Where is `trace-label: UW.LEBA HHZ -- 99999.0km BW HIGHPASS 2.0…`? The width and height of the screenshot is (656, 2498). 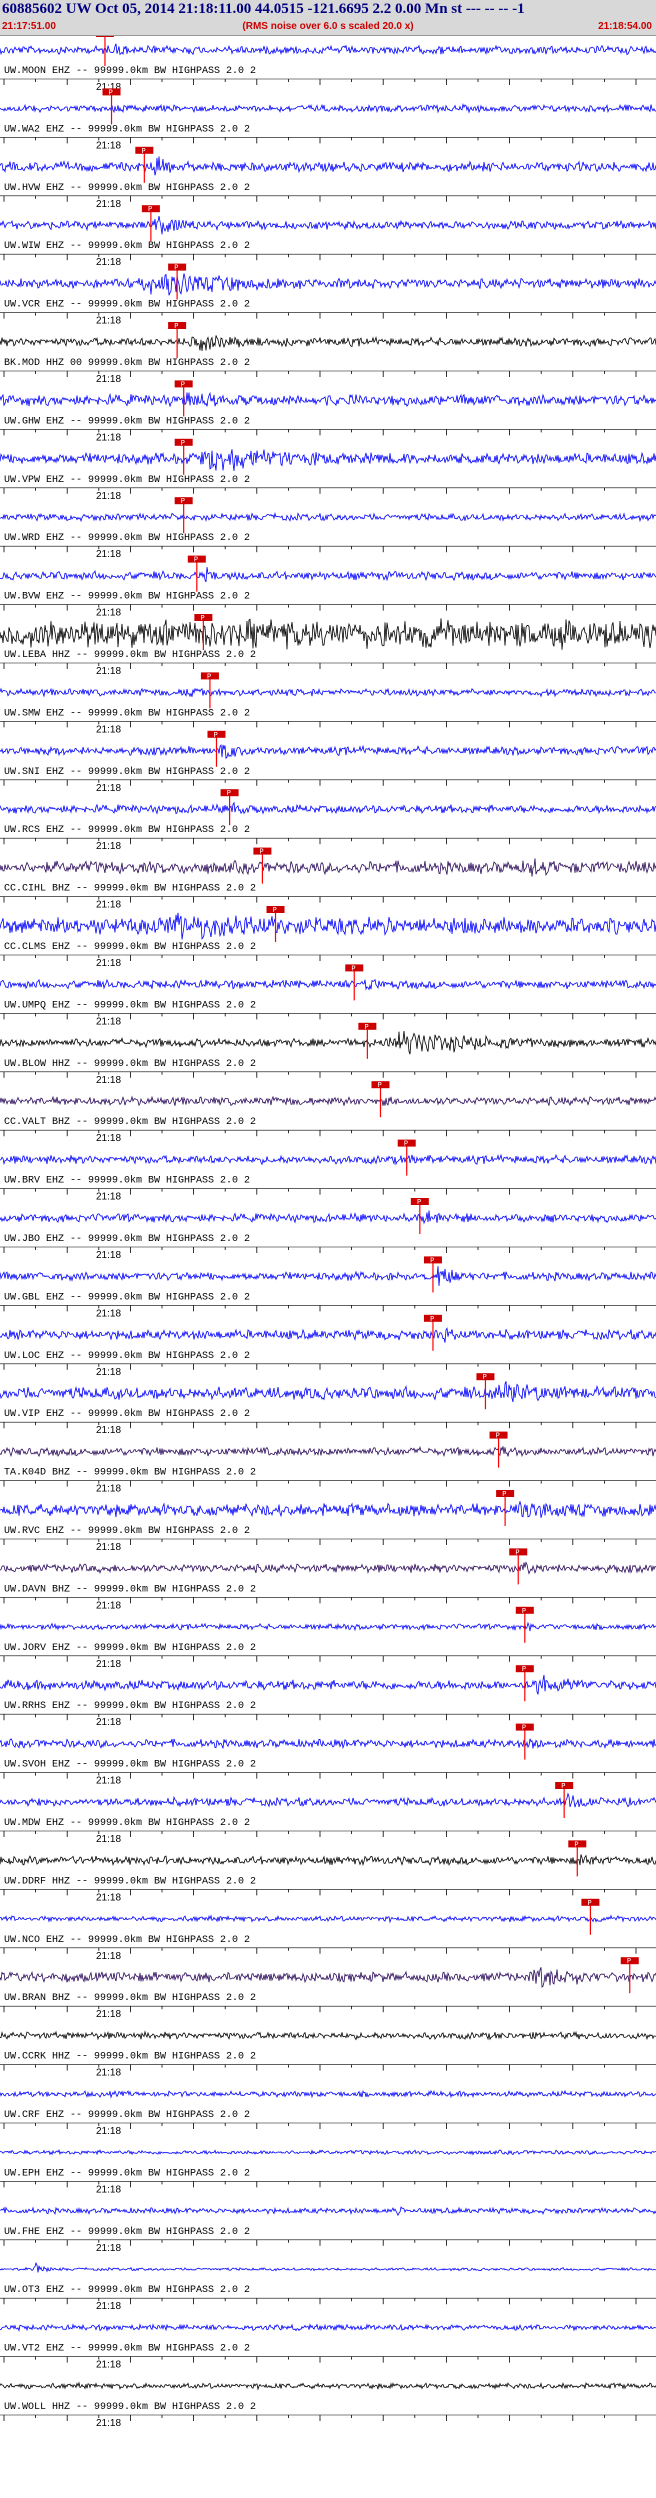 trace-label: UW.LEBA HHZ -- 99999.0km BW HIGHPASS 2.0… is located at coordinates (130, 655).